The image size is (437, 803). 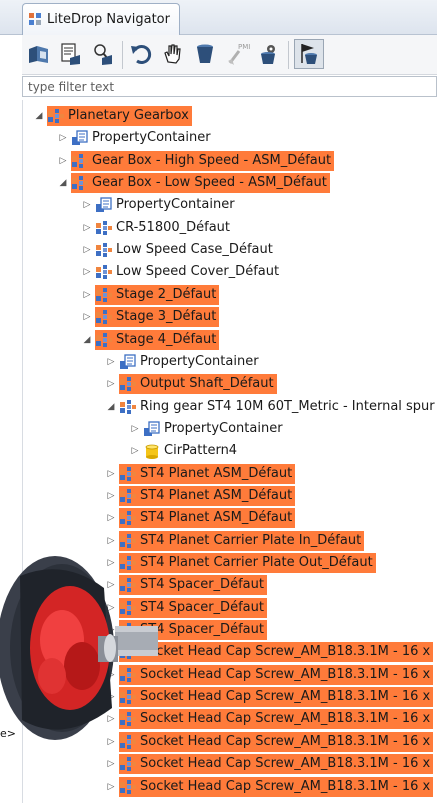 I want to click on tree-row: ▷ Output Shaft_Défaut, so click(x=230, y=384).